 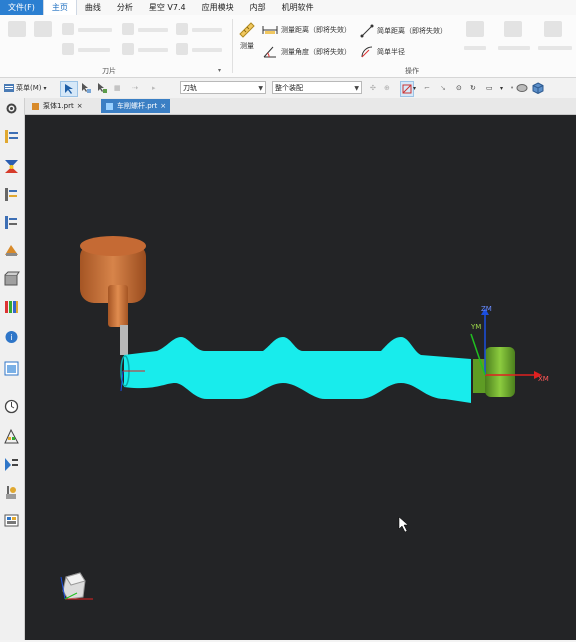 What do you see at coordinates (316, 52) in the screenshot?
I see `measure-angle-label: 测量角度（即将失效）` at bounding box center [316, 52].